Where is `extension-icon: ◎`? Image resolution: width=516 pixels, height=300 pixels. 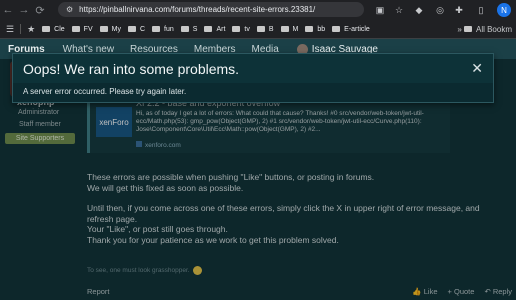
extension-icon: ◎ is located at coordinates (440, 10).